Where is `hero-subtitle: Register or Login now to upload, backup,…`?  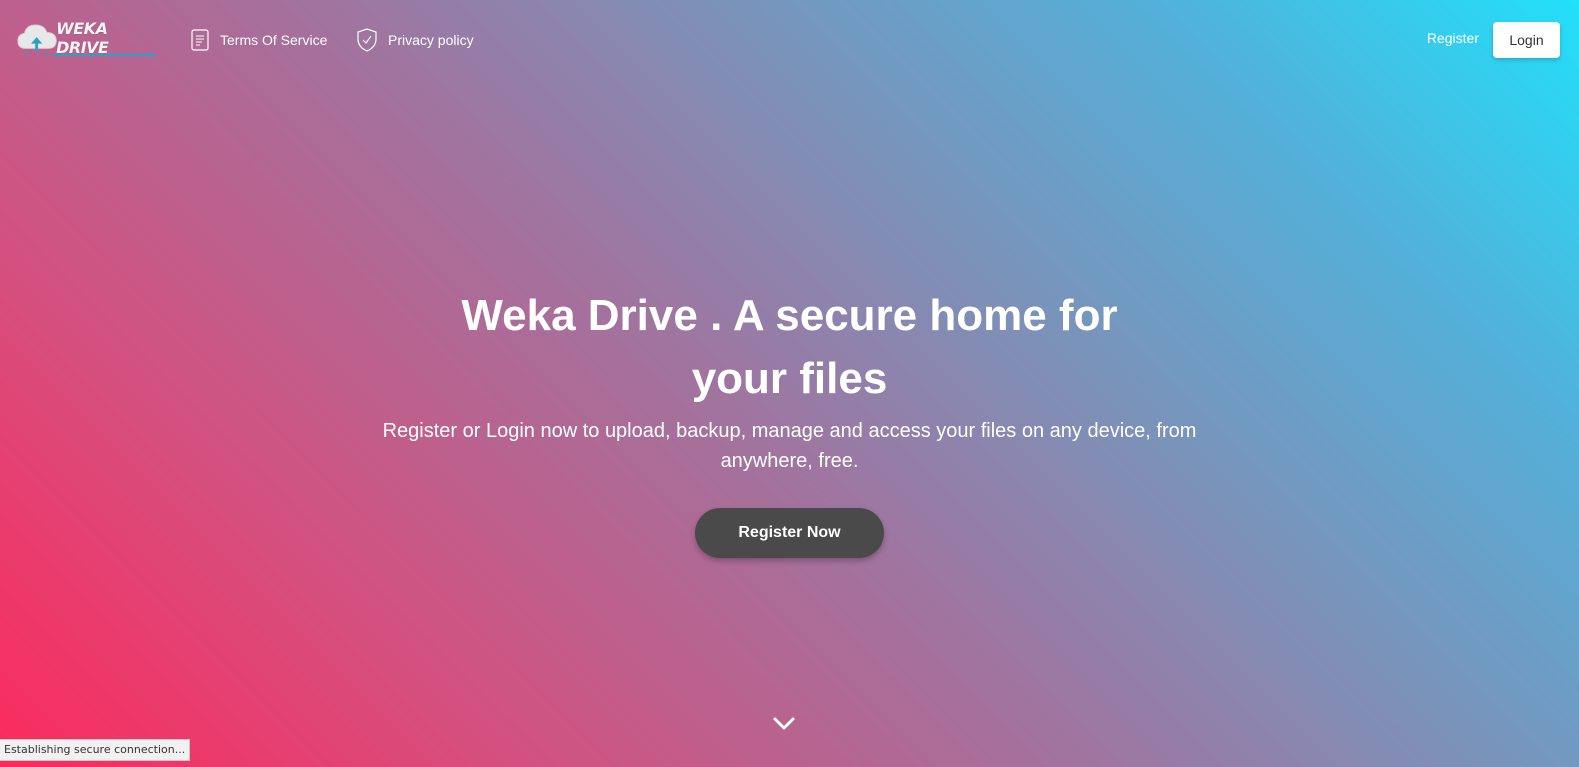 hero-subtitle: Register or Login now to upload, backup,… is located at coordinates (789, 446).